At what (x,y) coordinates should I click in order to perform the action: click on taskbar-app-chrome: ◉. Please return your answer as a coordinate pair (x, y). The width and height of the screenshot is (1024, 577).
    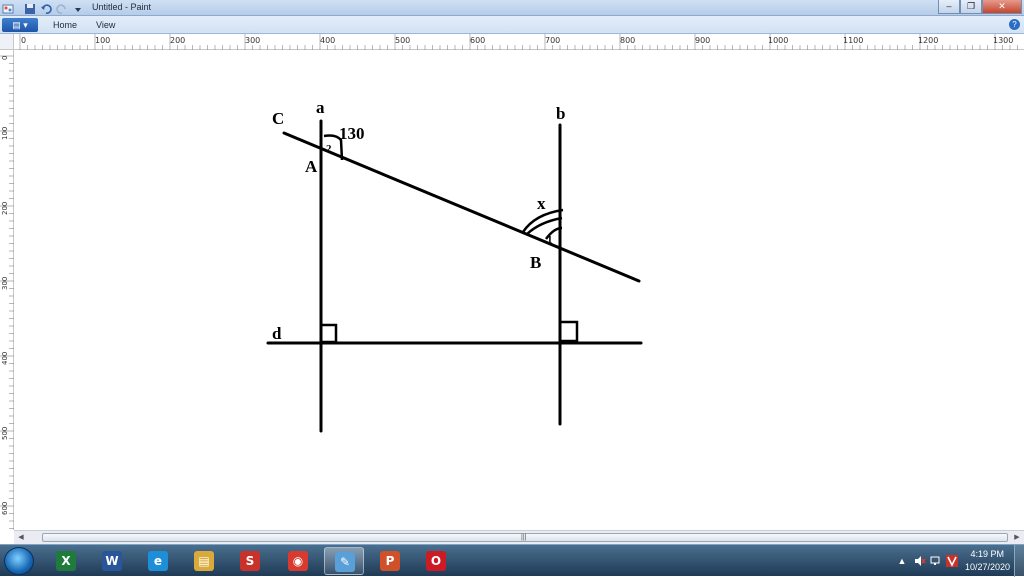
    Looking at the image, I should click on (298, 561).